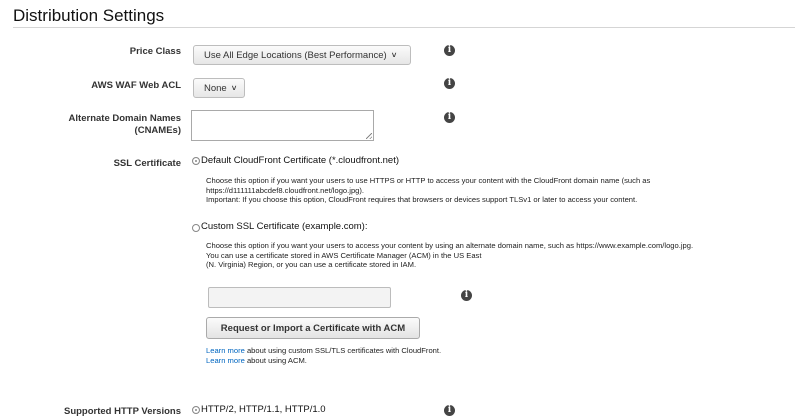  I want to click on request-certificate-button: Request or Import a Certificate with ACM, so click(313, 328).